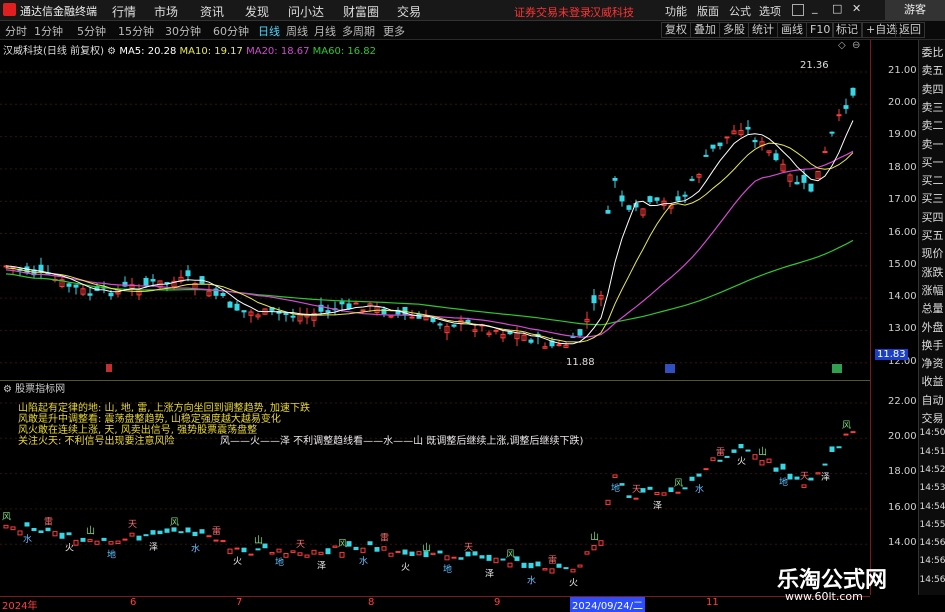 The width and height of the screenshot is (945, 612). Describe the element at coordinates (932, 180) in the screenshot. I see `side-item: 买二` at that location.